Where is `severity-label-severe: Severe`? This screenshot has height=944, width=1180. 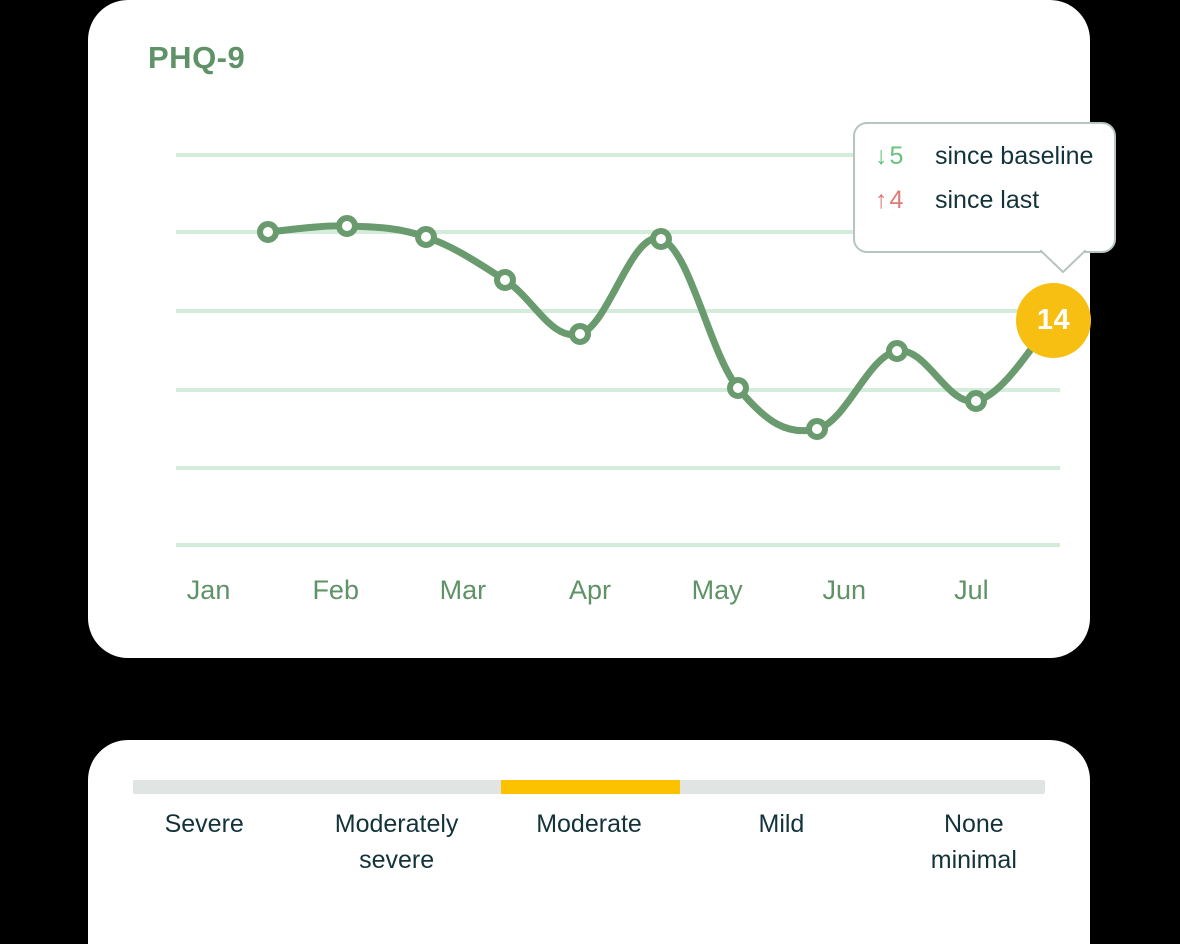
severity-label-severe: Severe is located at coordinates (204, 842).